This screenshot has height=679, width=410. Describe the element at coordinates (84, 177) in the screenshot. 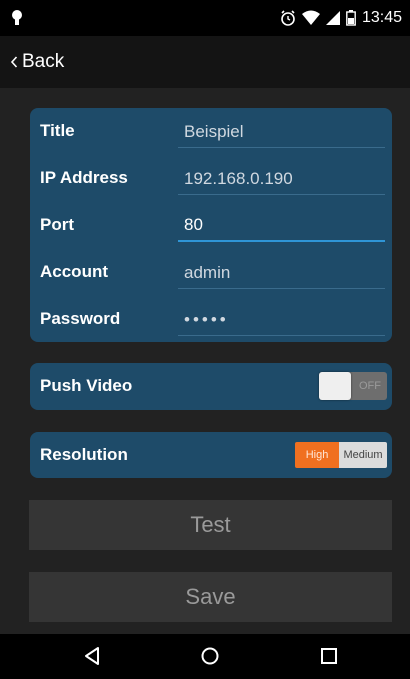

I see `ip-address-label: IP Address` at that location.